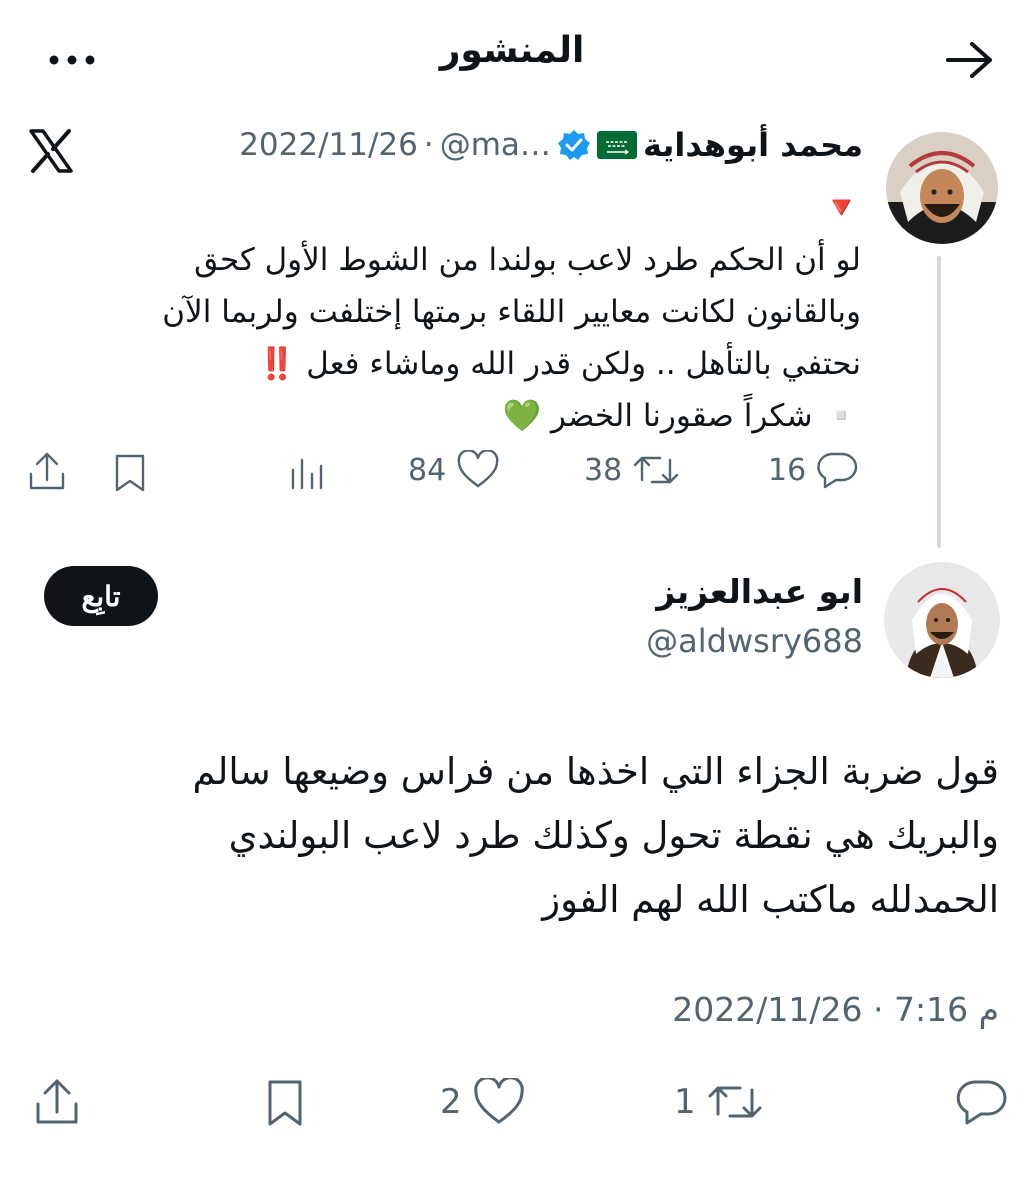  I want to click on quoted-tweet-header: محمد أبوهداية @ma… · 2022/11/26, so click(551, 145).